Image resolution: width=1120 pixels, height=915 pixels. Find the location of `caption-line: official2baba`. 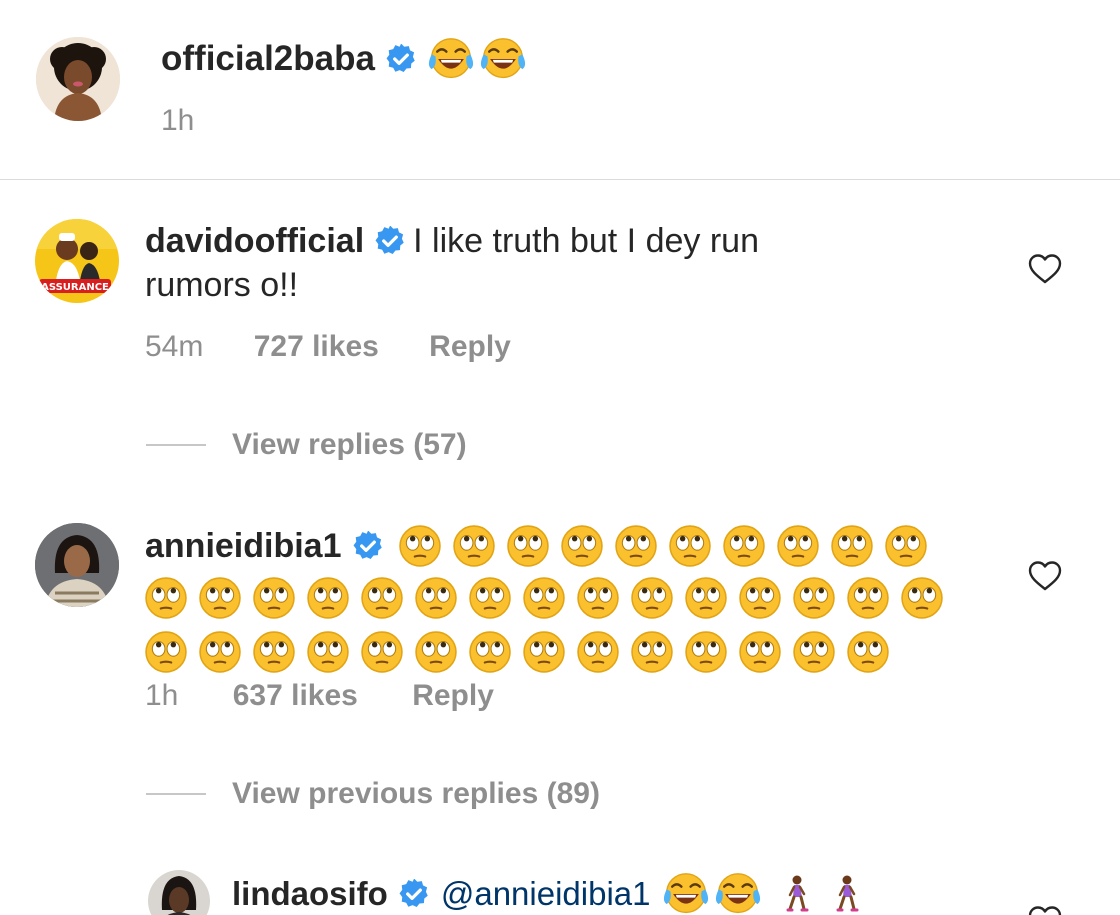

caption-line: official2baba is located at coordinates (343, 59).